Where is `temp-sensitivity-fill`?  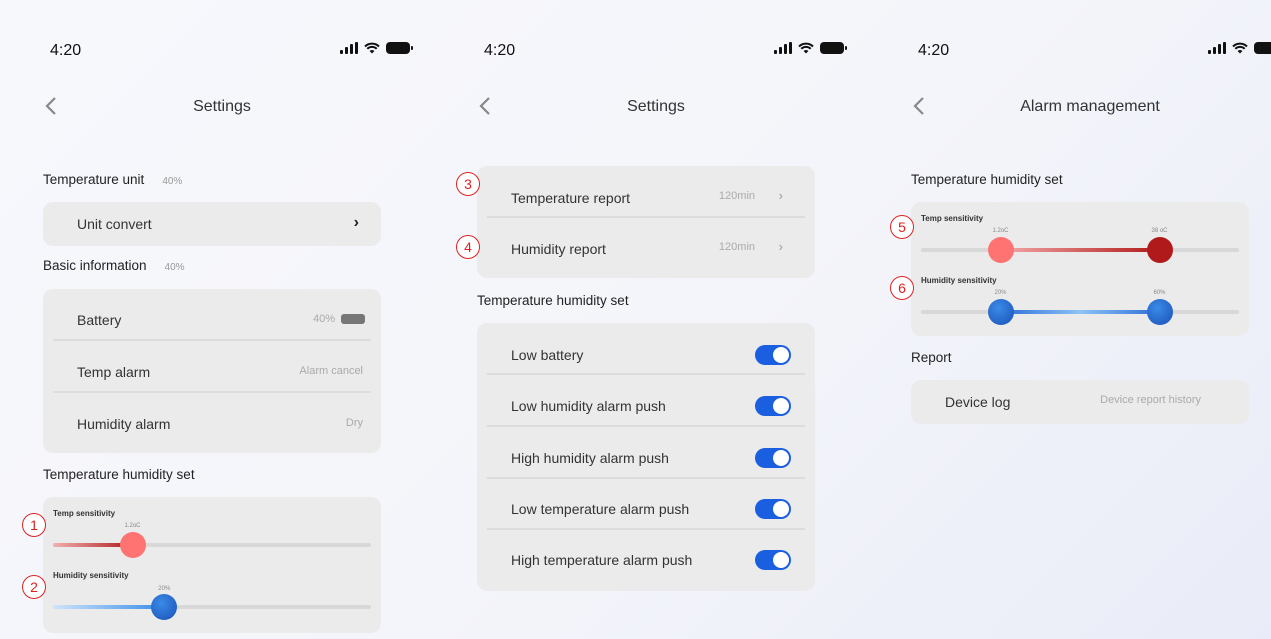 temp-sensitivity-fill is located at coordinates (1080, 250).